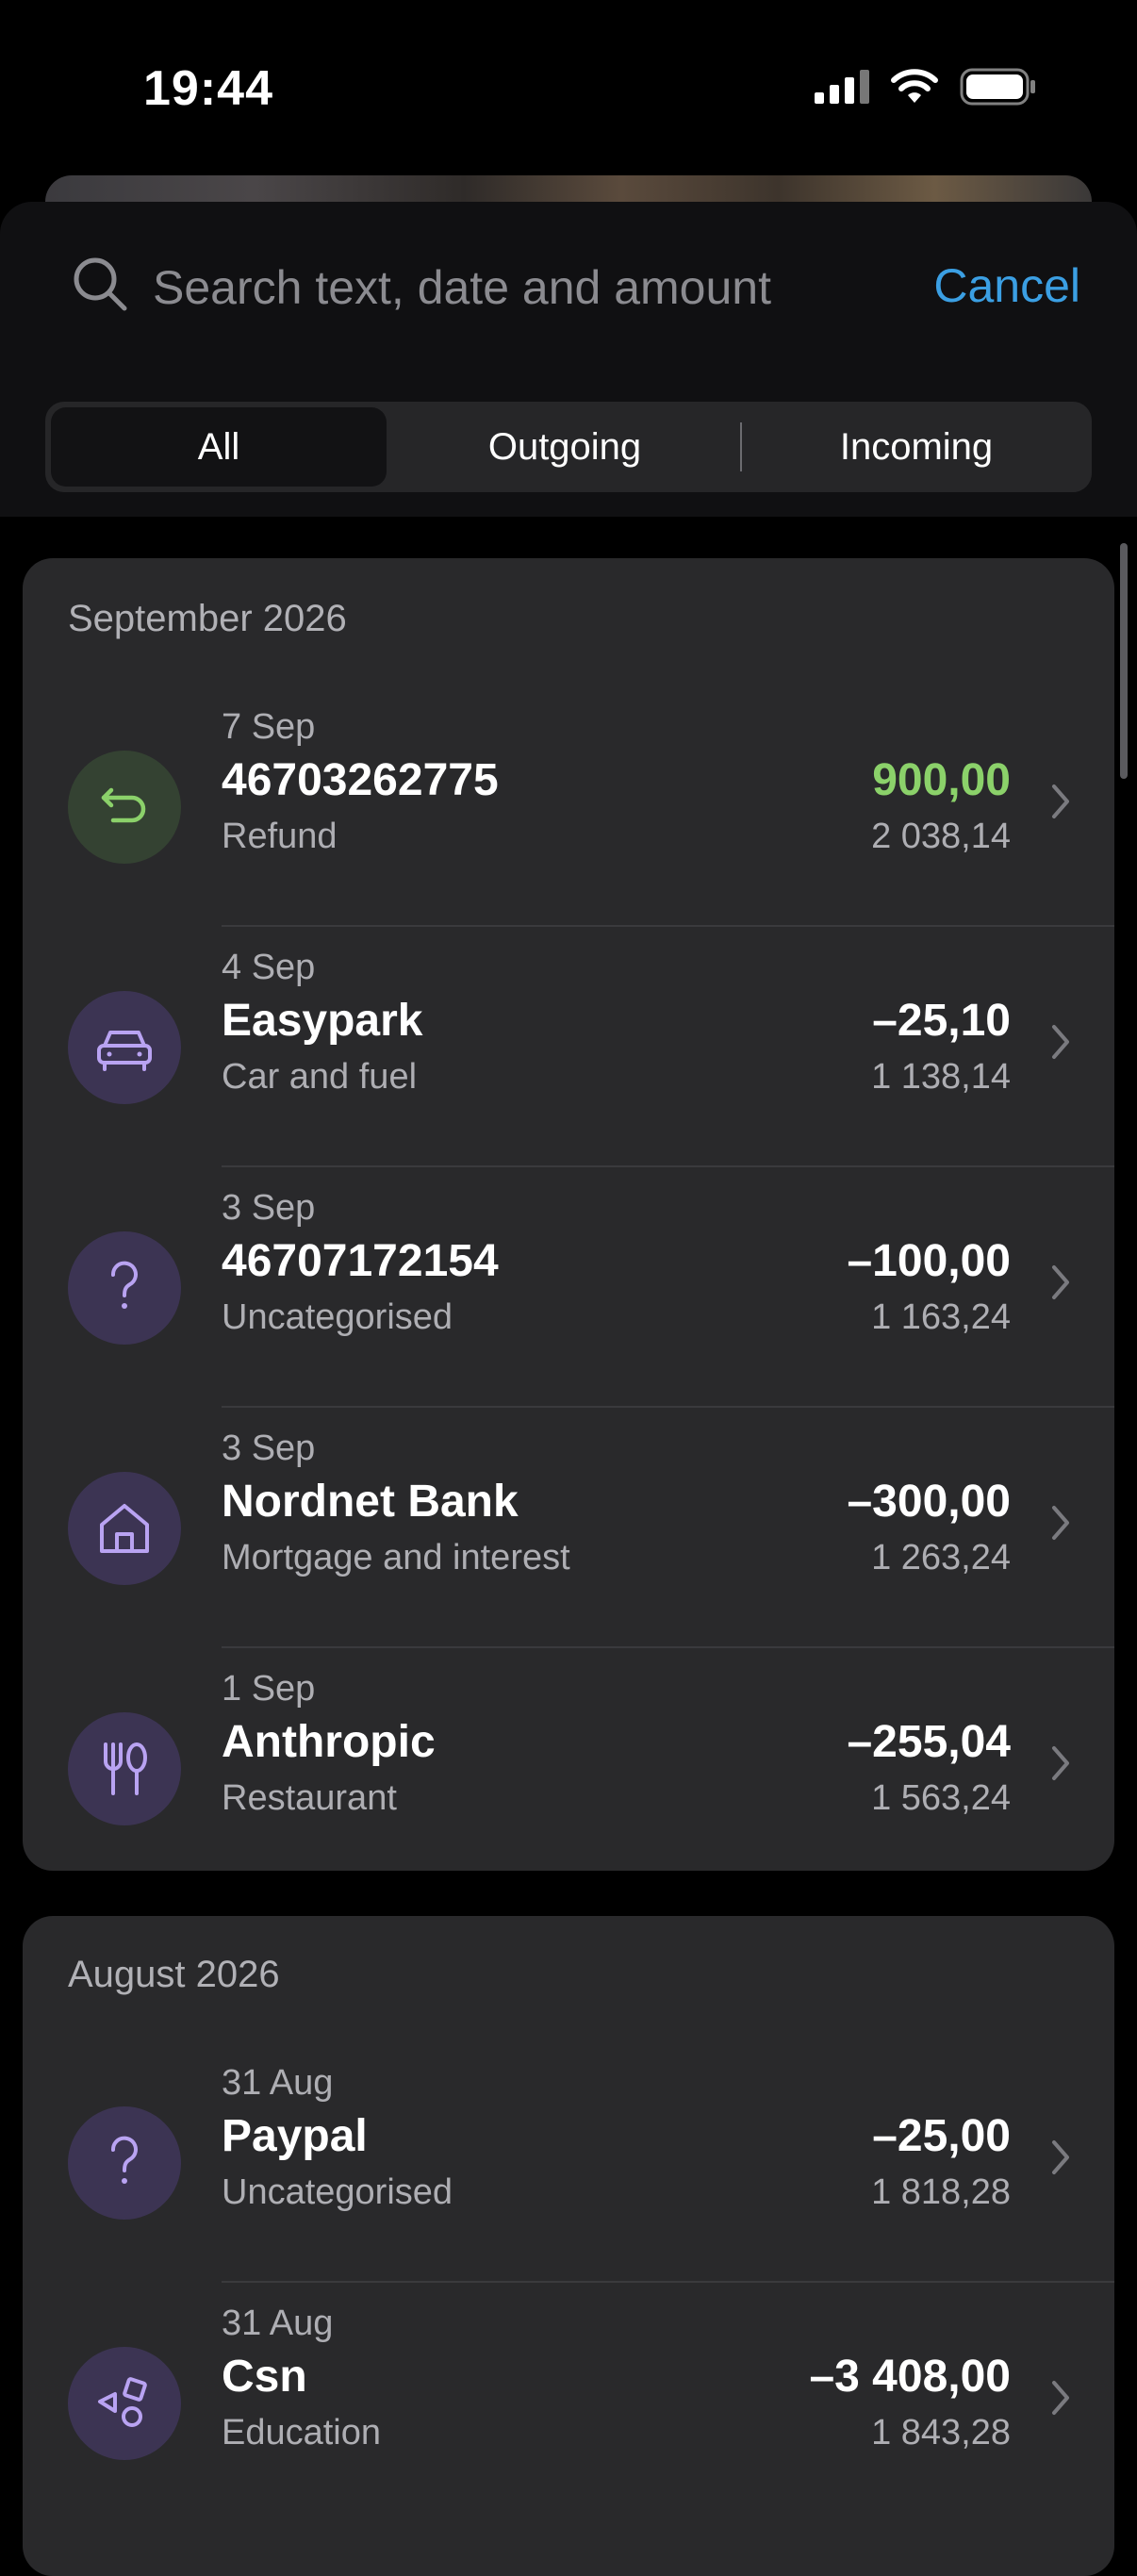 The image size is (1137, 2576). What do you see at coordinates (360, 1261) in the screenshot?
I see `transaction-name: 46707172154` at bounding box center [360, 1261].